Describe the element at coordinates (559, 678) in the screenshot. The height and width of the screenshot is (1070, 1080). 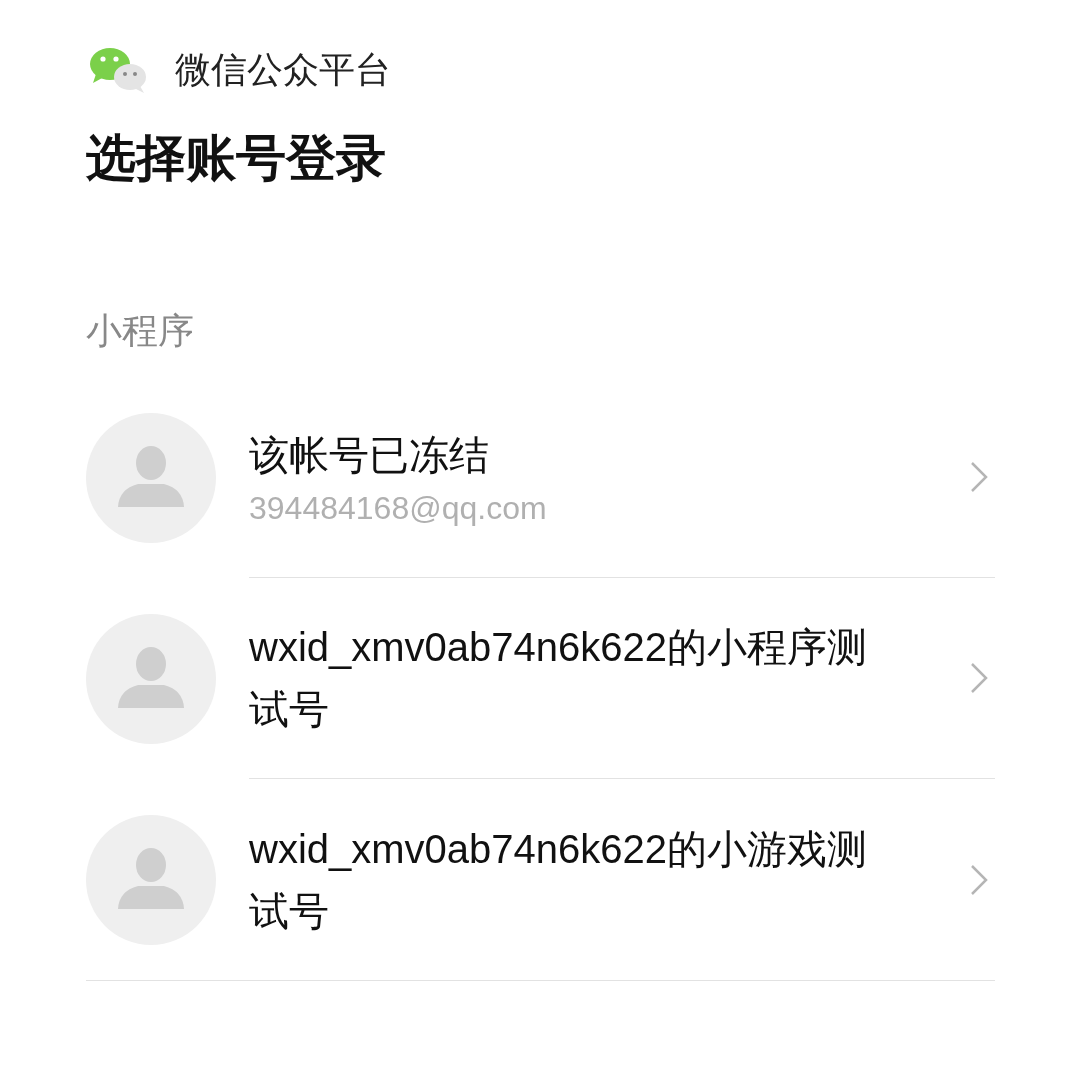
I see `account-name: wxid_xmv0ab74n6k622的小程序测试号` at that location.